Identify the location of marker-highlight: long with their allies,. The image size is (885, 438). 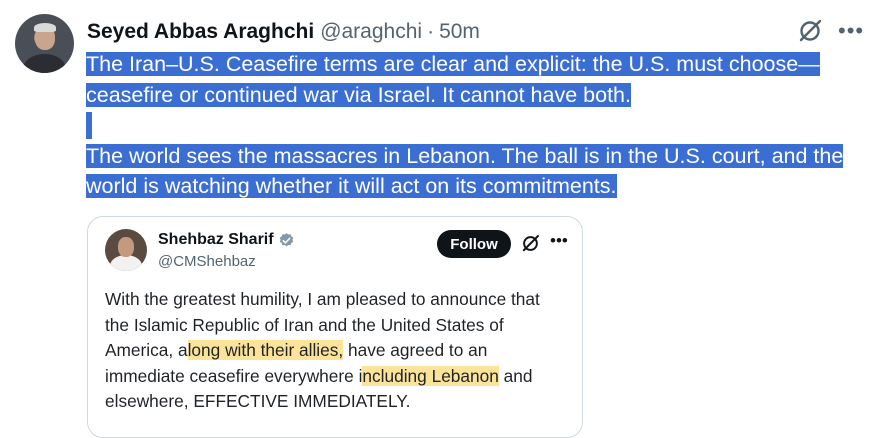
(265, 350).